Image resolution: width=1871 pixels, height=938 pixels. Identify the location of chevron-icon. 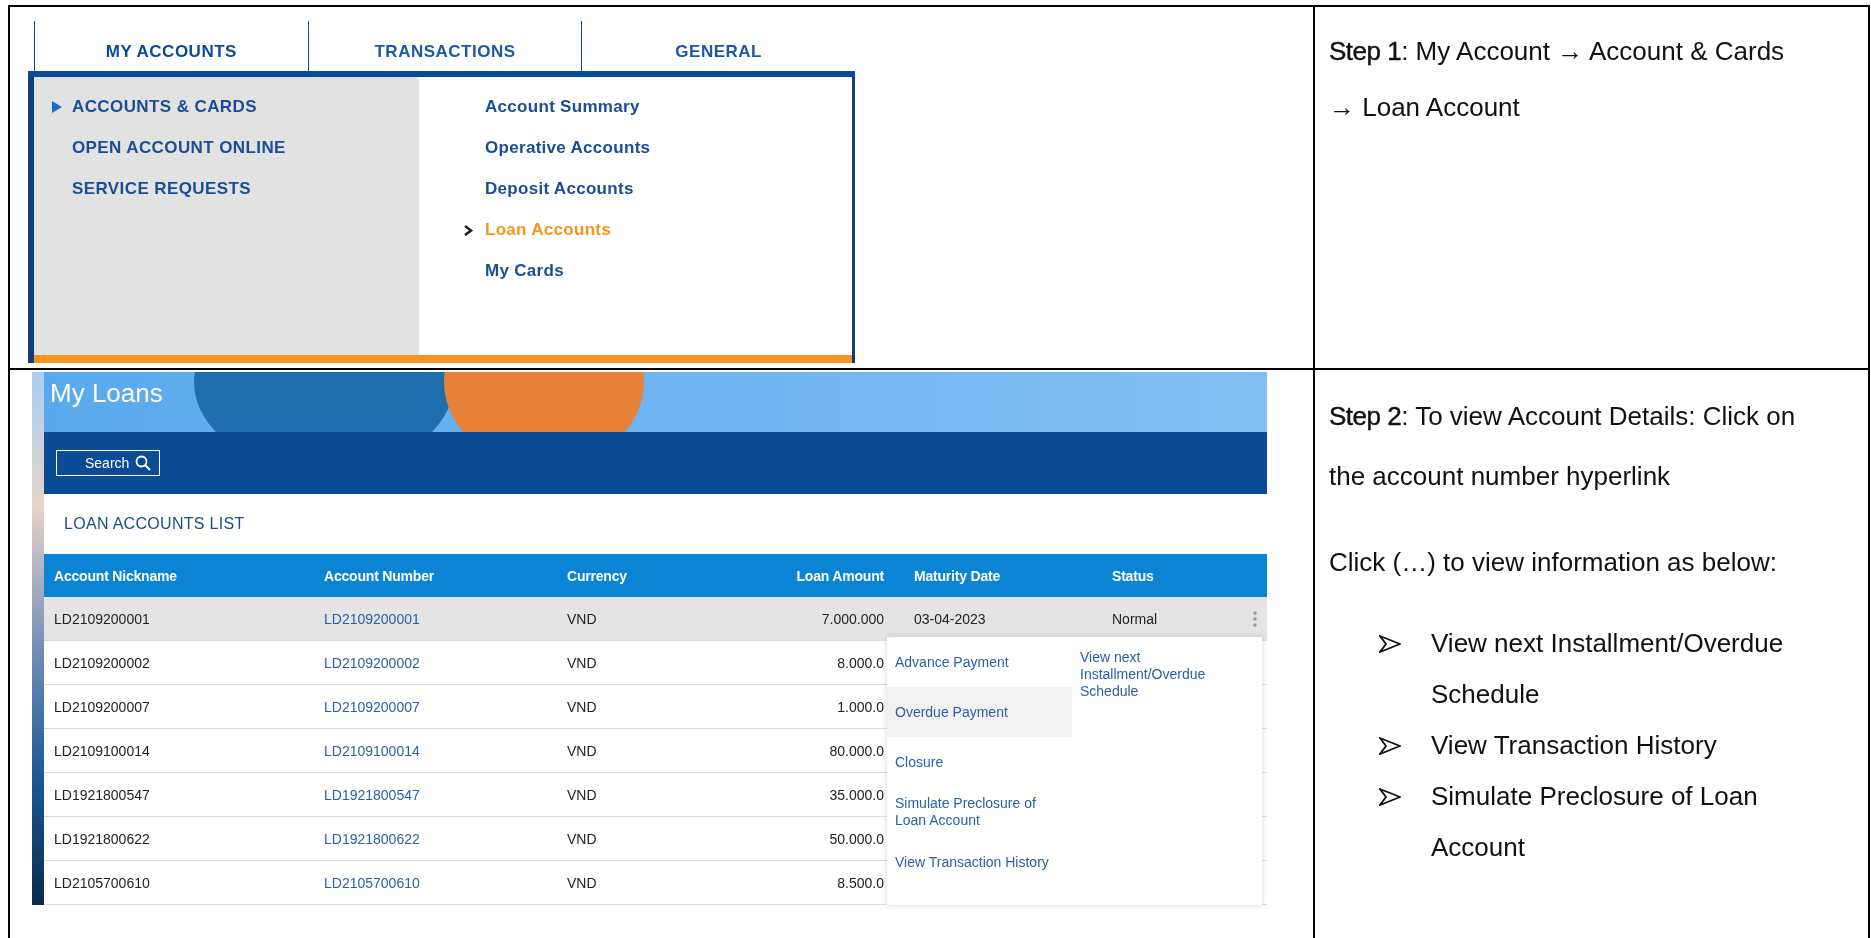
(468, 230).